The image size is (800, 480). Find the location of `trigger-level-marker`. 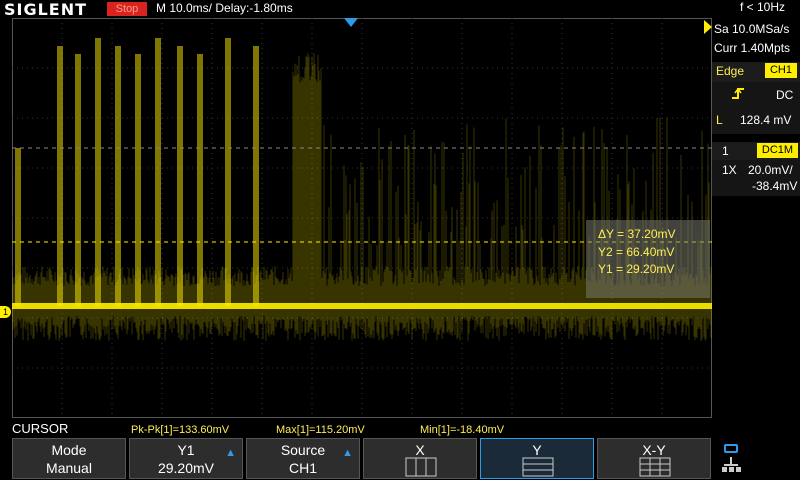

trigger-level-marker is located at coordinates (708, 27).